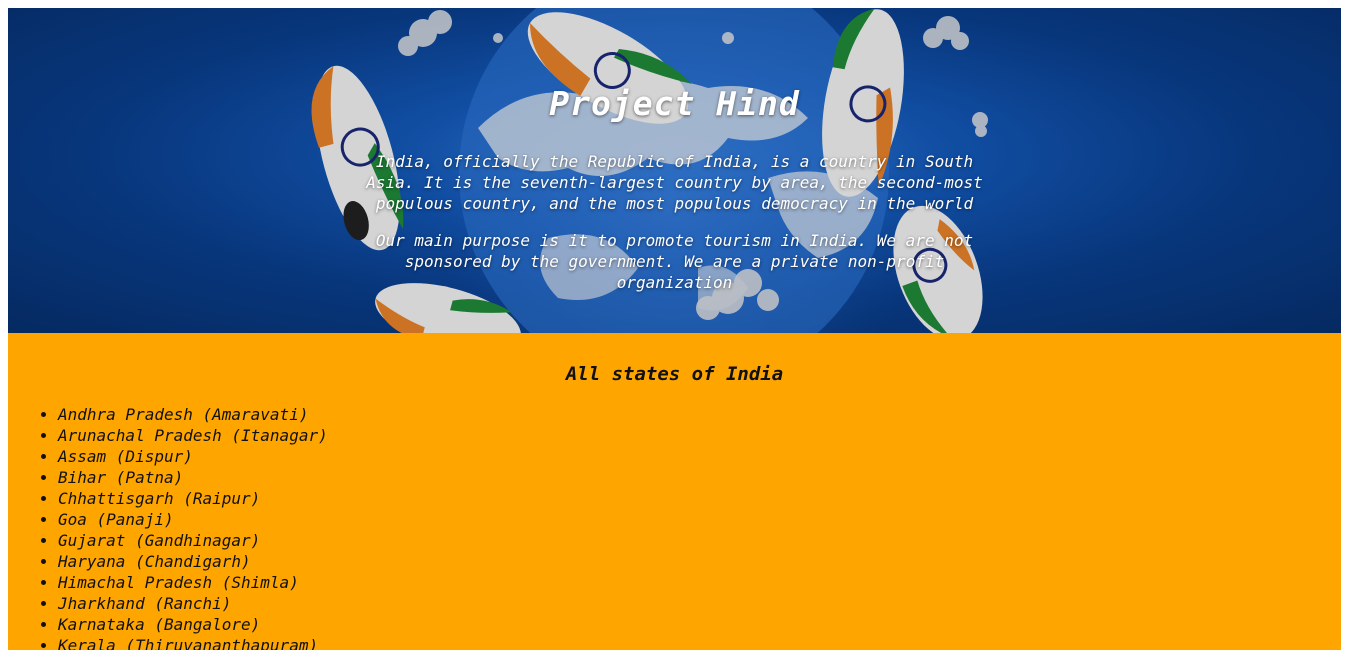 The image size is (1351, 650). Describe the element at coordinates (699, 477) in the screenshot. I see `list-item: Bihar (Patna)` at that location.